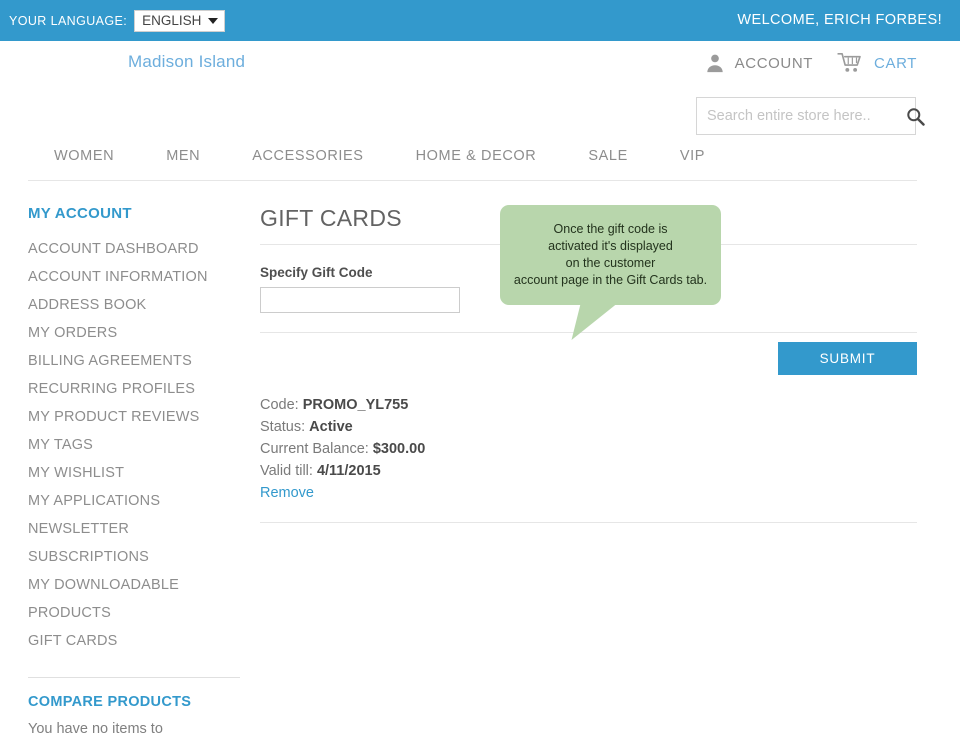 Image resolution: width=960 pixels, height=740 pixels. Describe the element at coordinates (287, 493) in the screenshot. I see `remove-gift-card-link: Remove` at that location.